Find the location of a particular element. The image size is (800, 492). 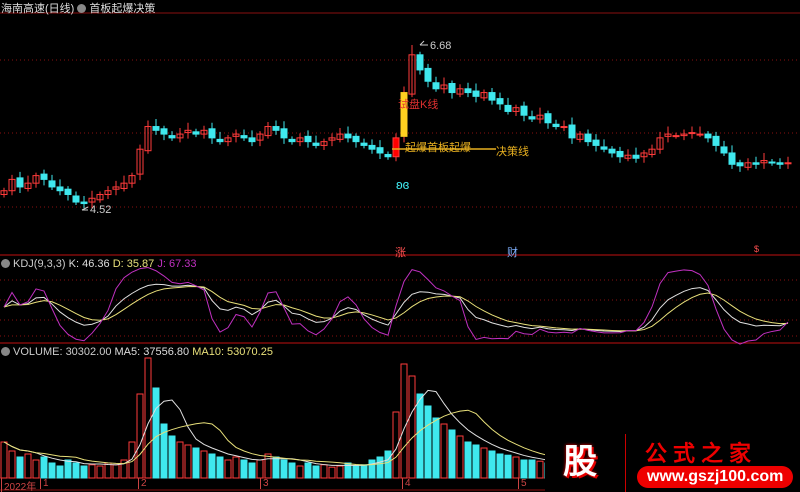

watermark-url: www.gszj100.com is located at coordinates (715, 477).